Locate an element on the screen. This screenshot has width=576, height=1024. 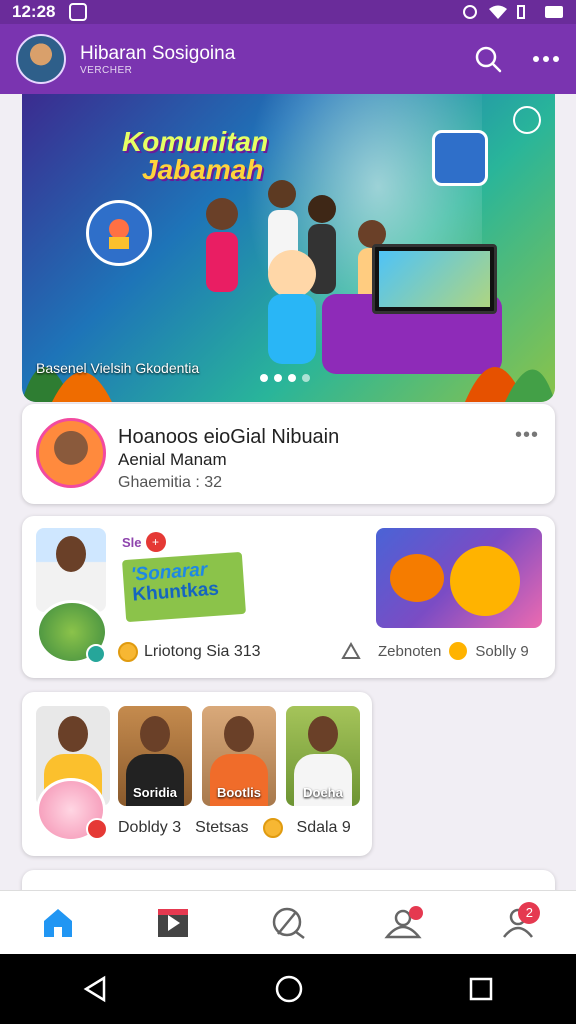
profile-name: Hoanoos eioGial Nibuain is located at coordinates (229, 437).